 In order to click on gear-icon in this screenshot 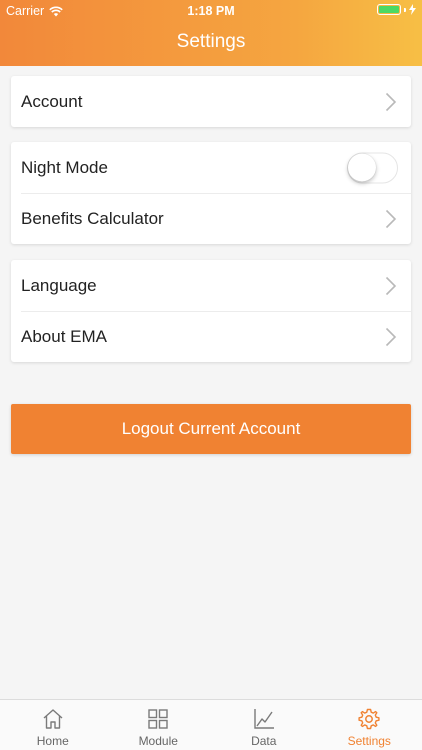, I will do `click(369, 719)`.